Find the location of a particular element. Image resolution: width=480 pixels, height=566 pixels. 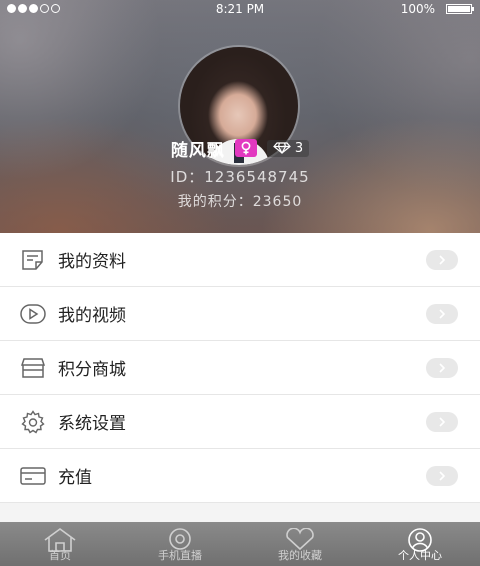

menu-item-store: 积分商城 is located at coordinates (240, 368).